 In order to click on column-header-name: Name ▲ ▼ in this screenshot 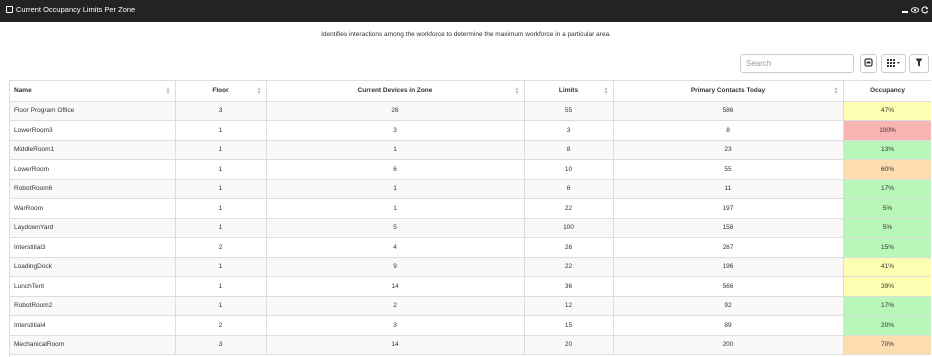, I will do `click(93, 91)`.